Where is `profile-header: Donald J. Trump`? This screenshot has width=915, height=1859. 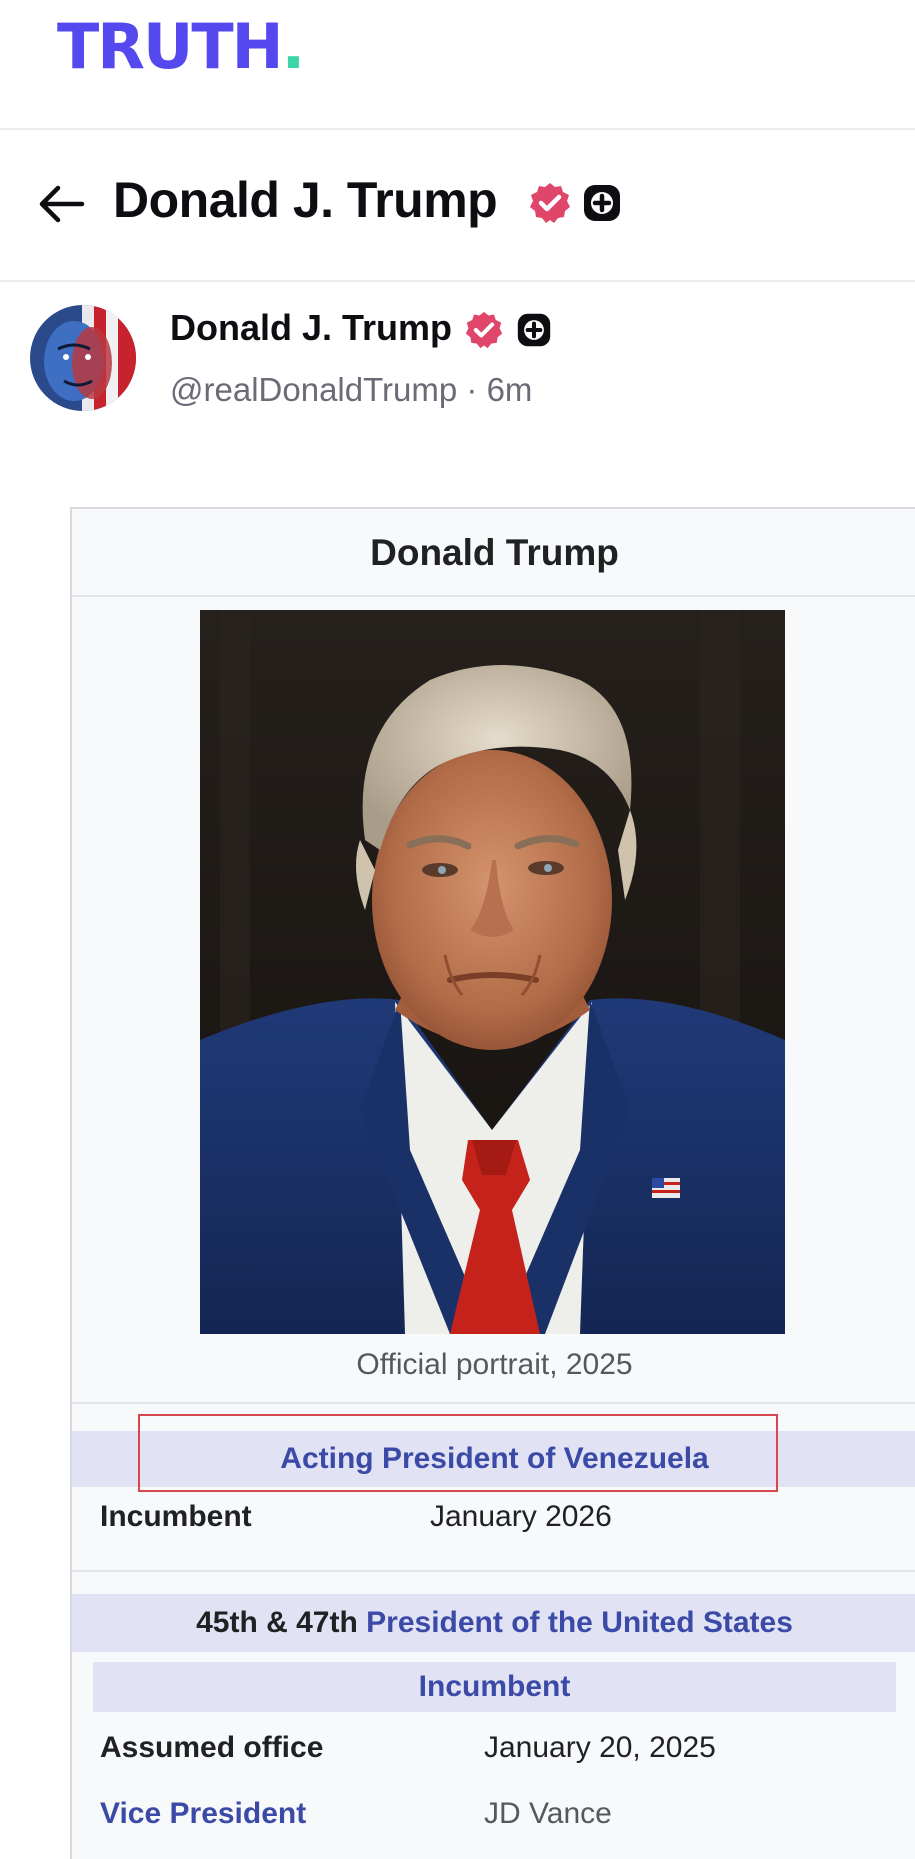
profile-header: Donald J. Trump is located at coordinates (457, 206).